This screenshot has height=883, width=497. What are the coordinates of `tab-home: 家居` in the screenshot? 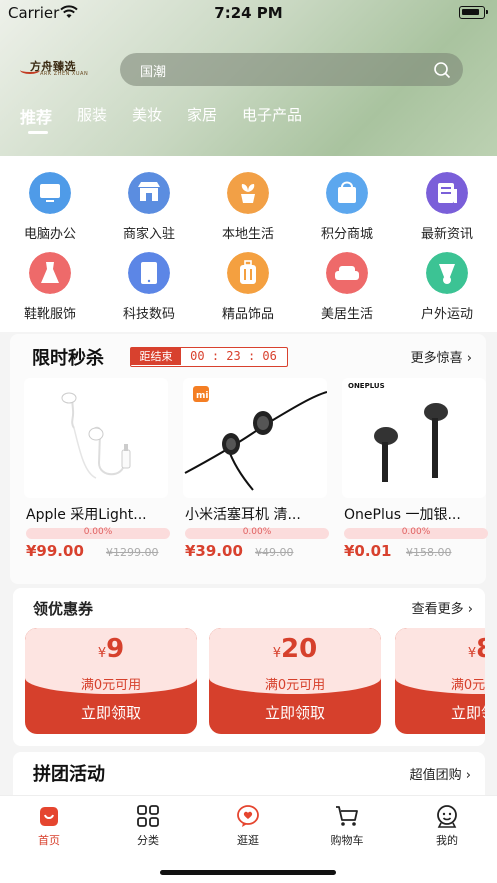 It's located at (202, 114).